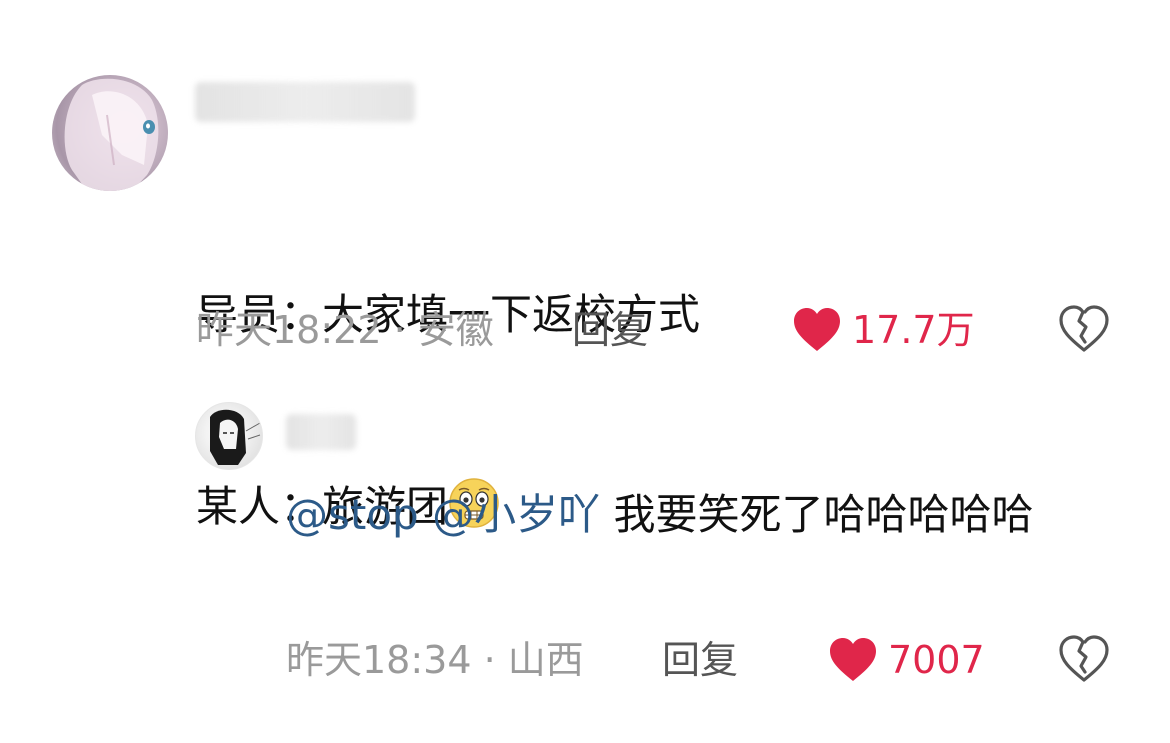 The height and width of the screenshot is (743, 1170). Describe the element at coordinates (345, 330) in the screenshot. I see `comment-time-location: 昨天18:22 · 安徽` at that location.